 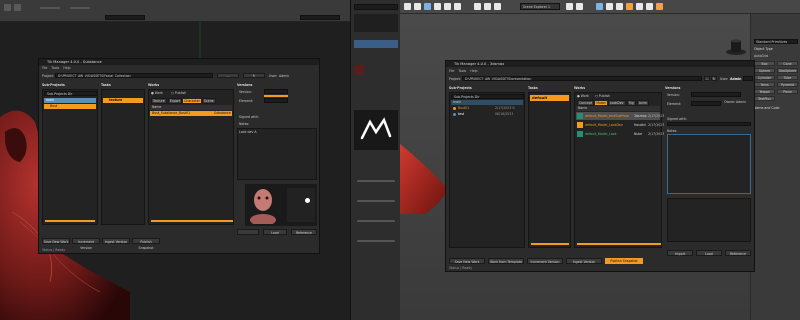 What do you see at coordinates (407, 6) in the screenshot?
I see `undo-icon` at bounding box center [407, 6].